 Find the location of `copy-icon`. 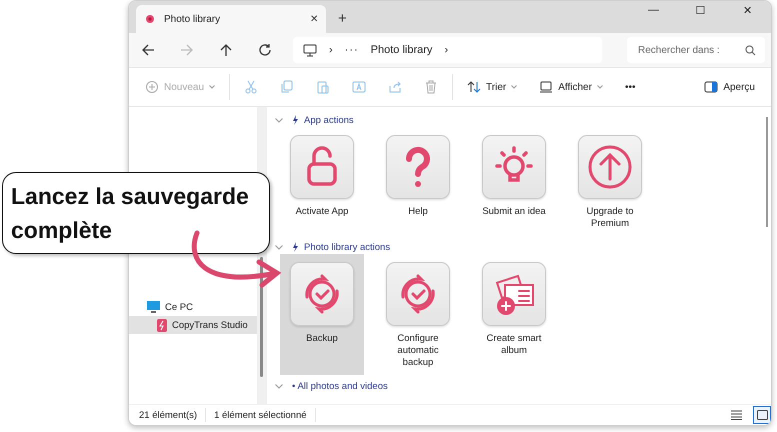

copy-icon is located at coordinates (287, 87).